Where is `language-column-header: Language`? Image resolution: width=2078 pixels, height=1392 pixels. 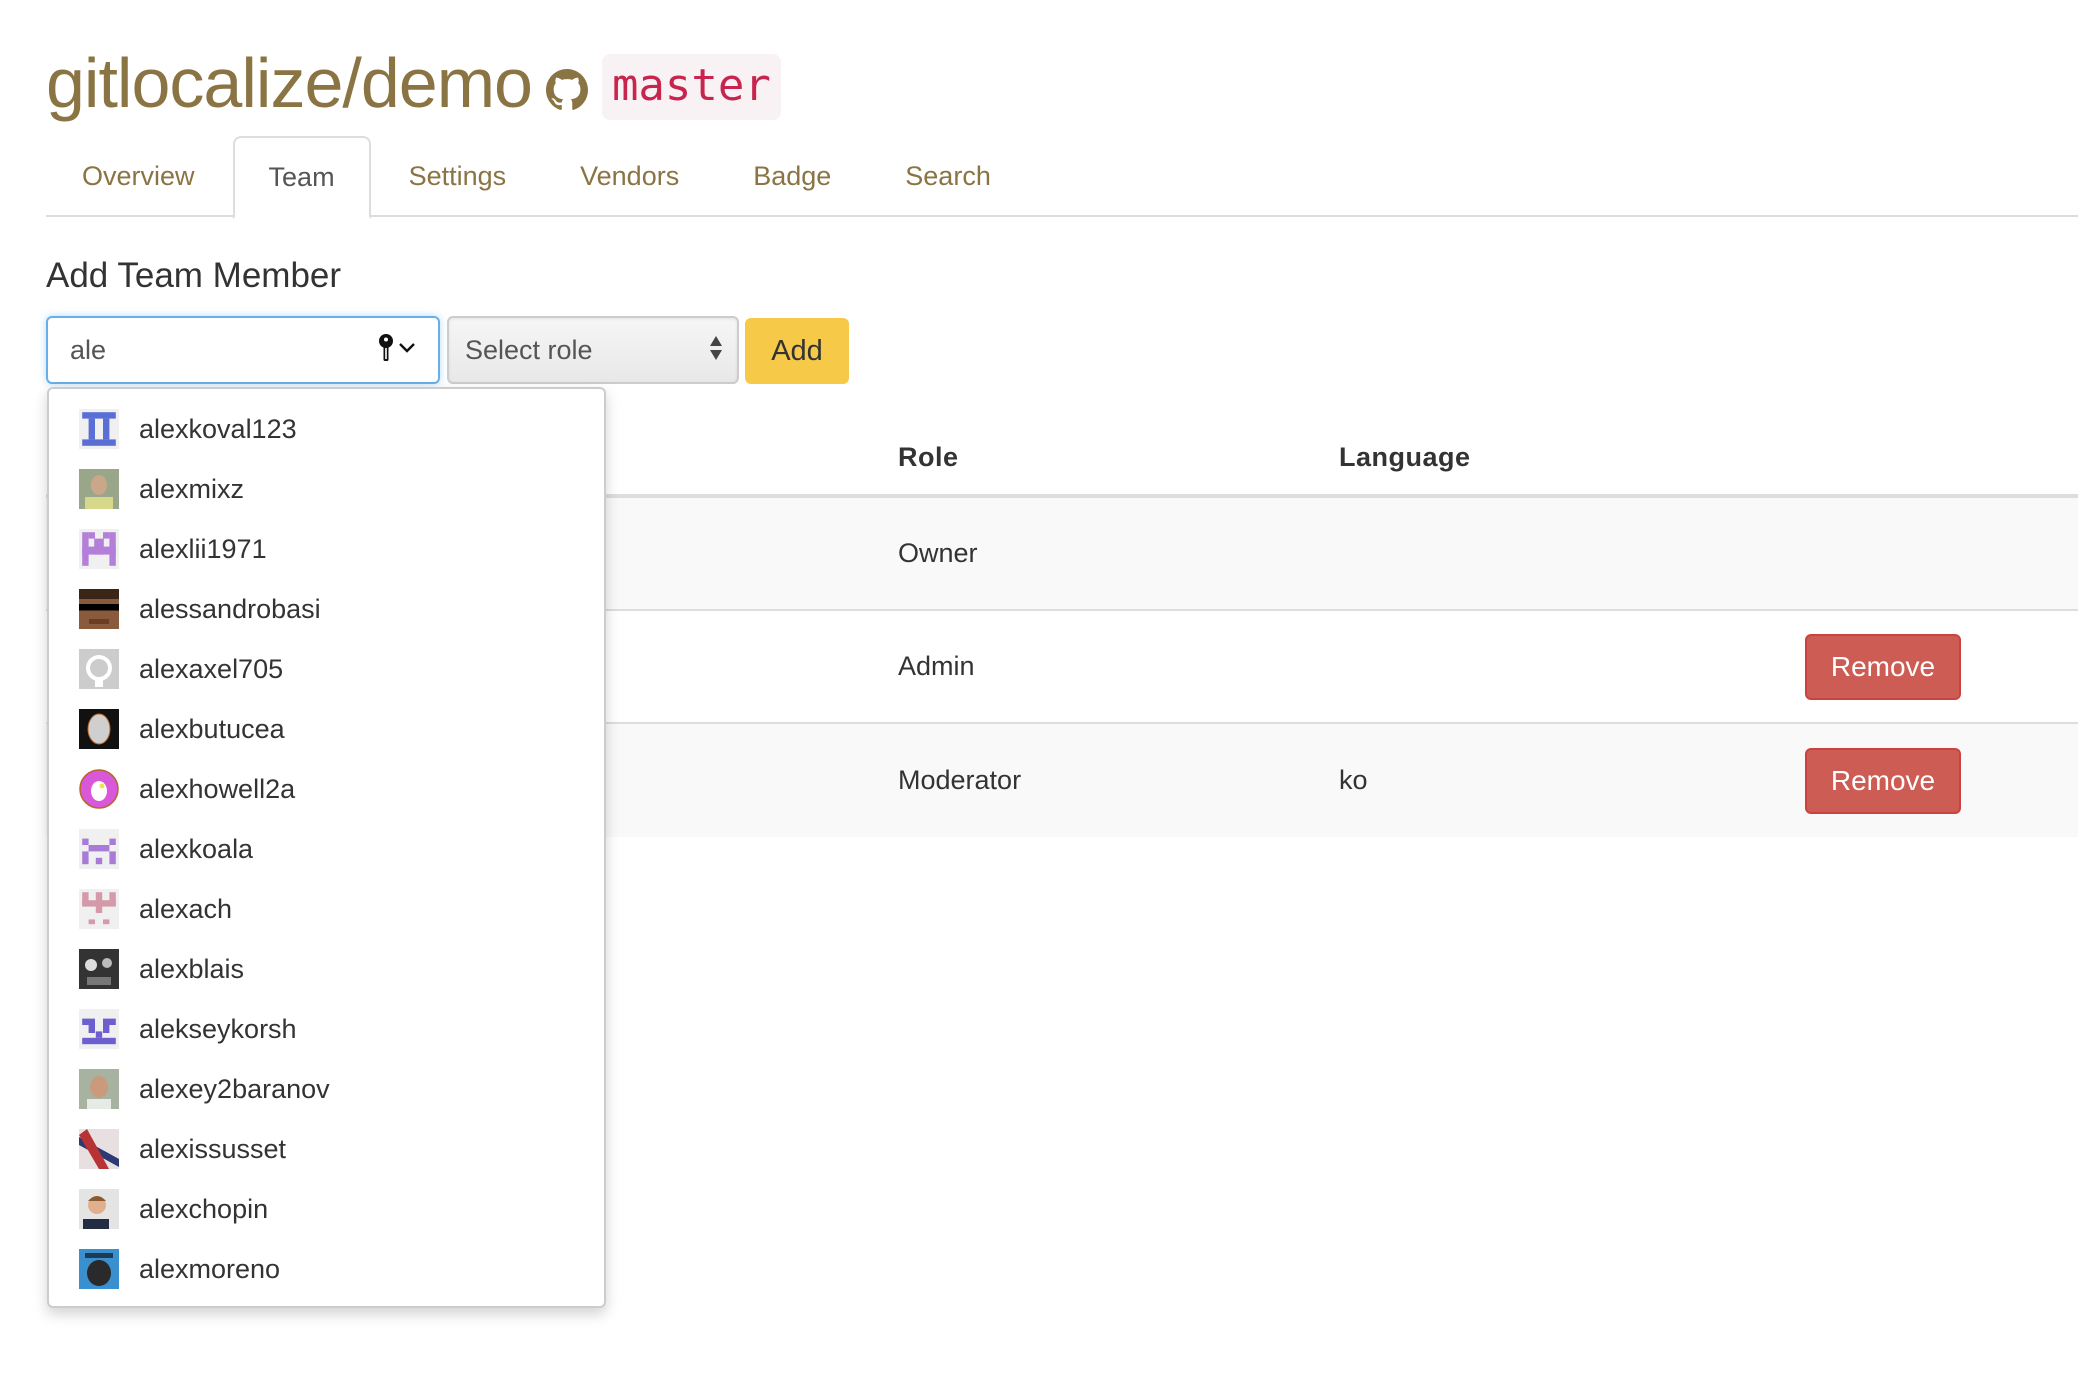 language-column-header: Language is located at coordinates (1405, 456).